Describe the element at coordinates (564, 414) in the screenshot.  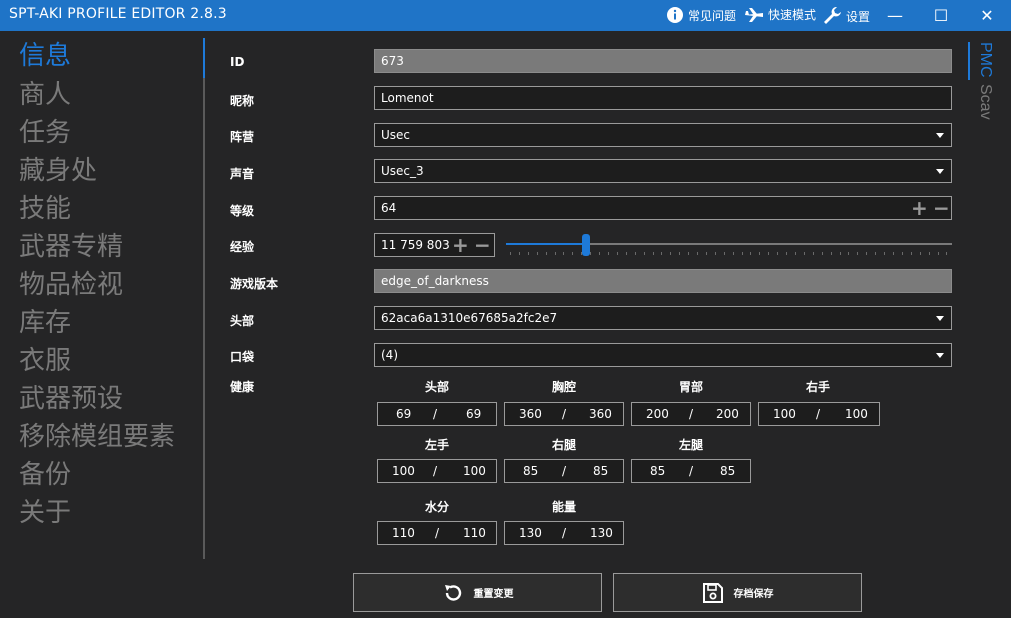
I see `health-chest-box: 360 / 360` at that location.